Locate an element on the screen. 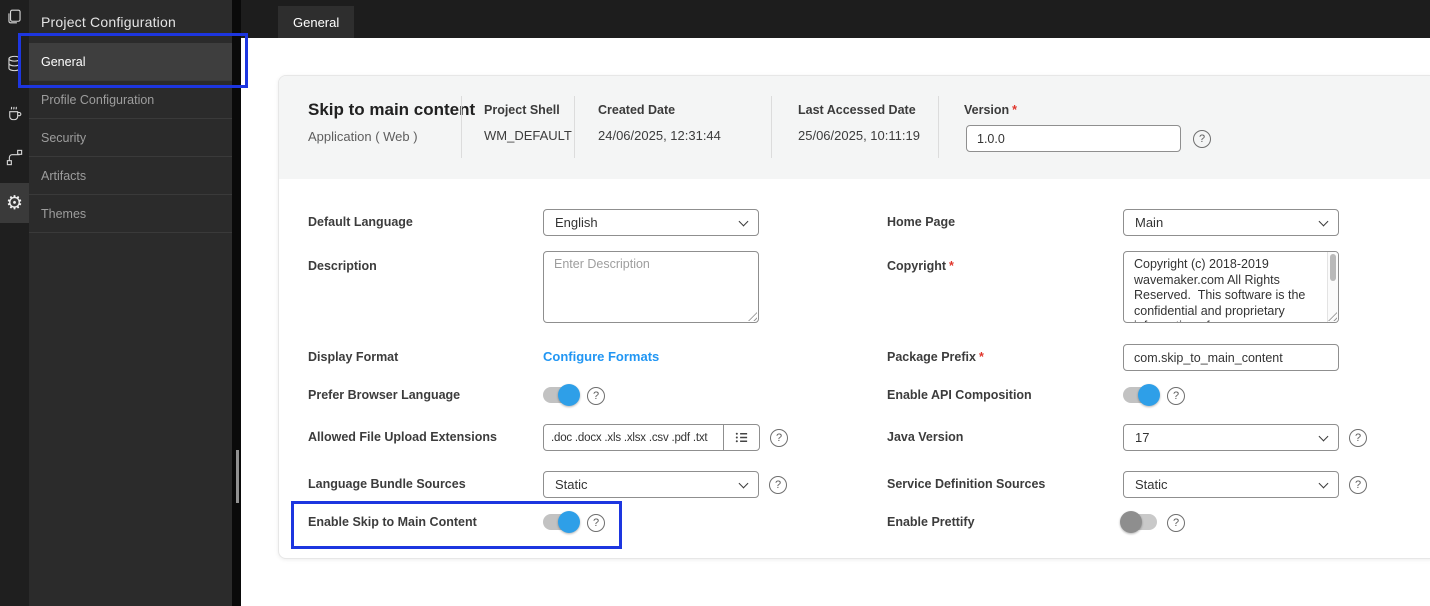 The height and width of the screenshot is (606, 1430). project-shell-label: Project Shell is located at coordinates (522, 110).